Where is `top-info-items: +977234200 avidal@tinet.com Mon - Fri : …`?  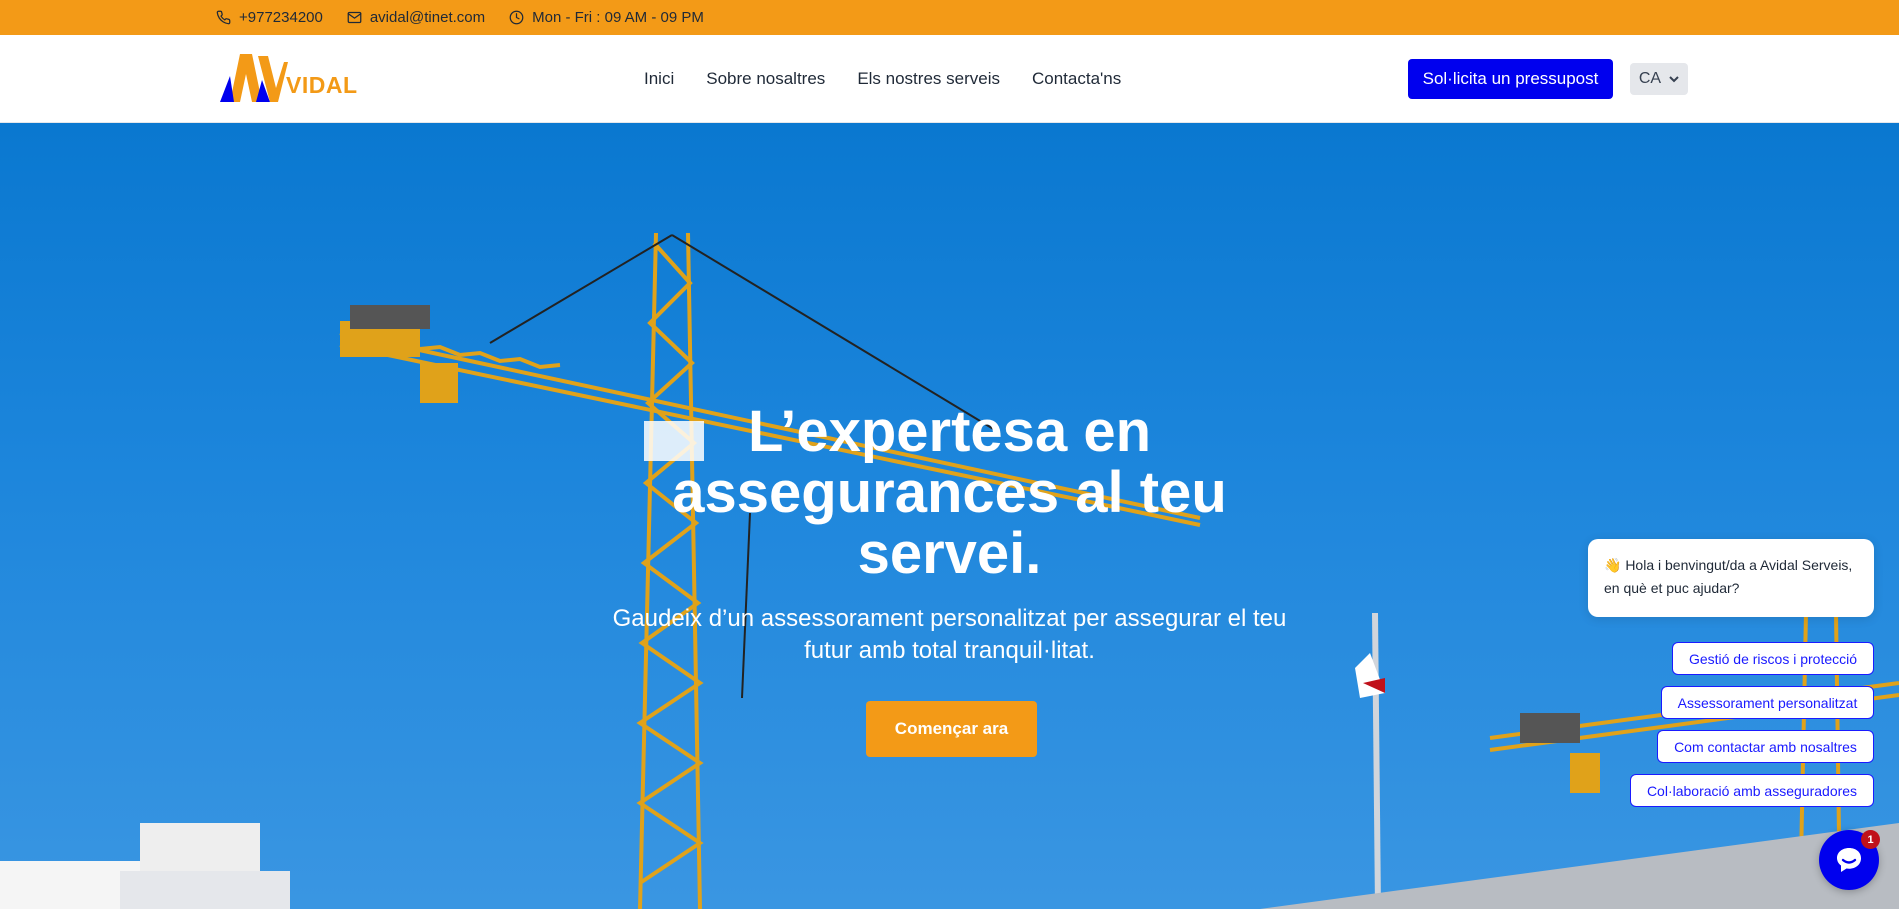 top-info-items: +977234200 avidal@tinet.com Mon - Fri : … is located at coordinates (460, 17).